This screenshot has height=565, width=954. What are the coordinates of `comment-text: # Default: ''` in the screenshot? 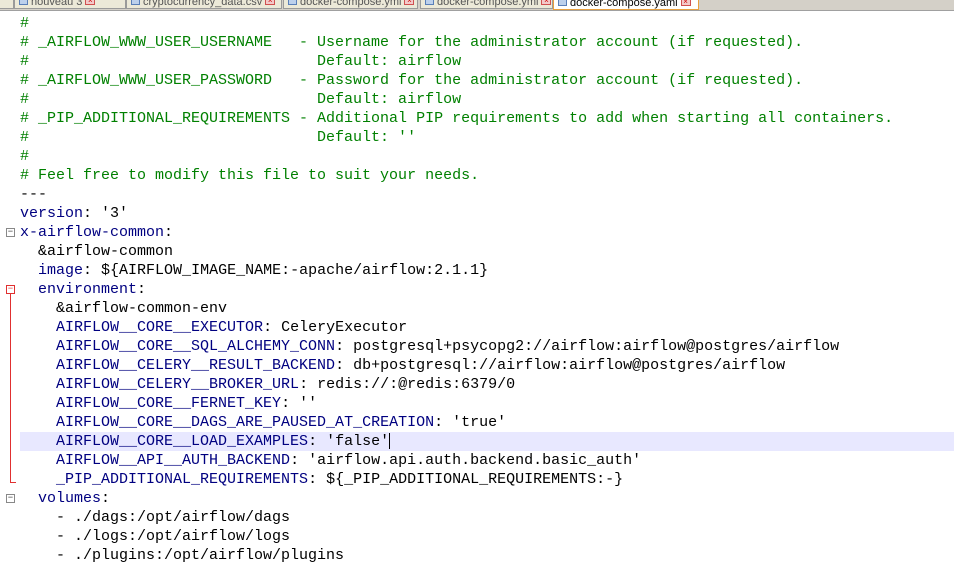 It's located at (218, 137).